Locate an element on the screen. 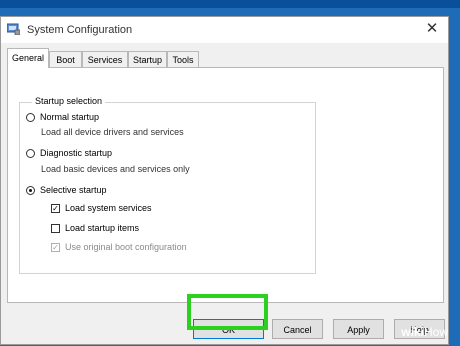  wikihow-watermark: wikiHow is located at coordinates (424, 332).